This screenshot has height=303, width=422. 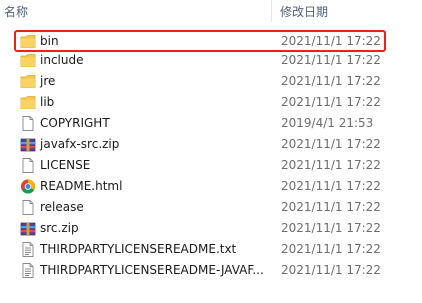 I want to click on column-header: ^ 名称 修改日期, so click(x=211, y=11).